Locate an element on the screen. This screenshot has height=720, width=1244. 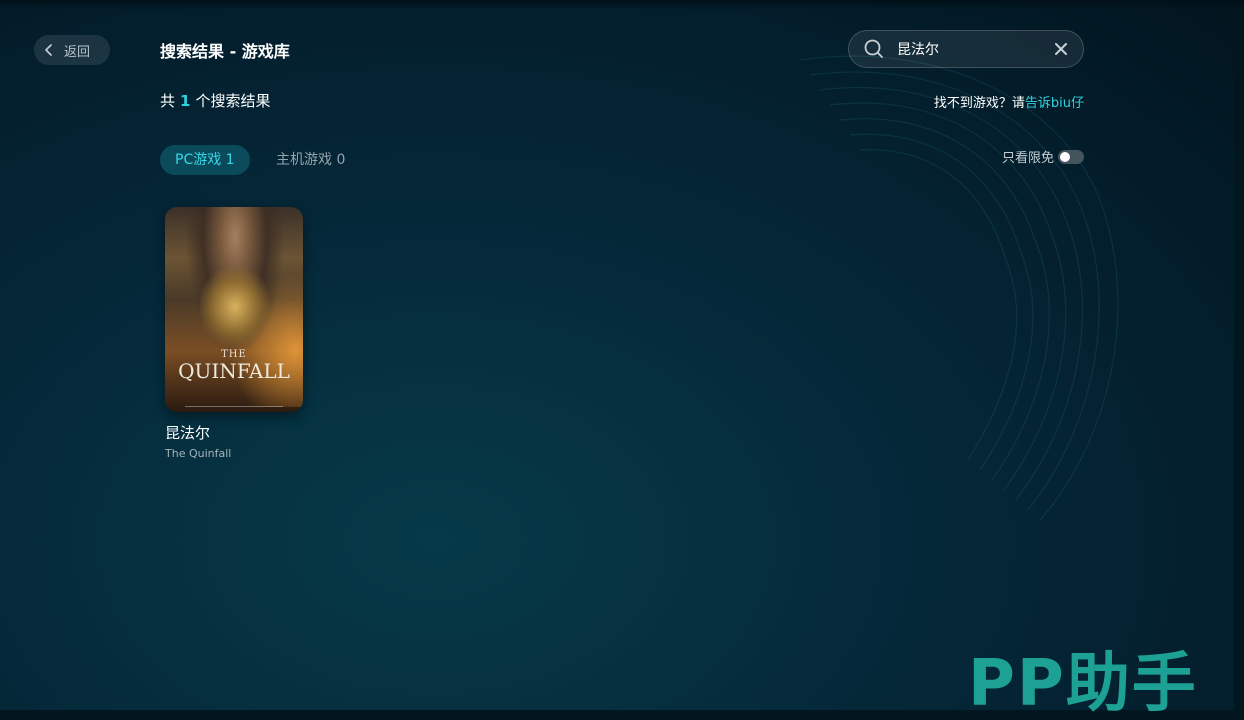
feedback-prompt: 找不到游戏？请告诉biu仔 is located at coordinates (1009, 101).